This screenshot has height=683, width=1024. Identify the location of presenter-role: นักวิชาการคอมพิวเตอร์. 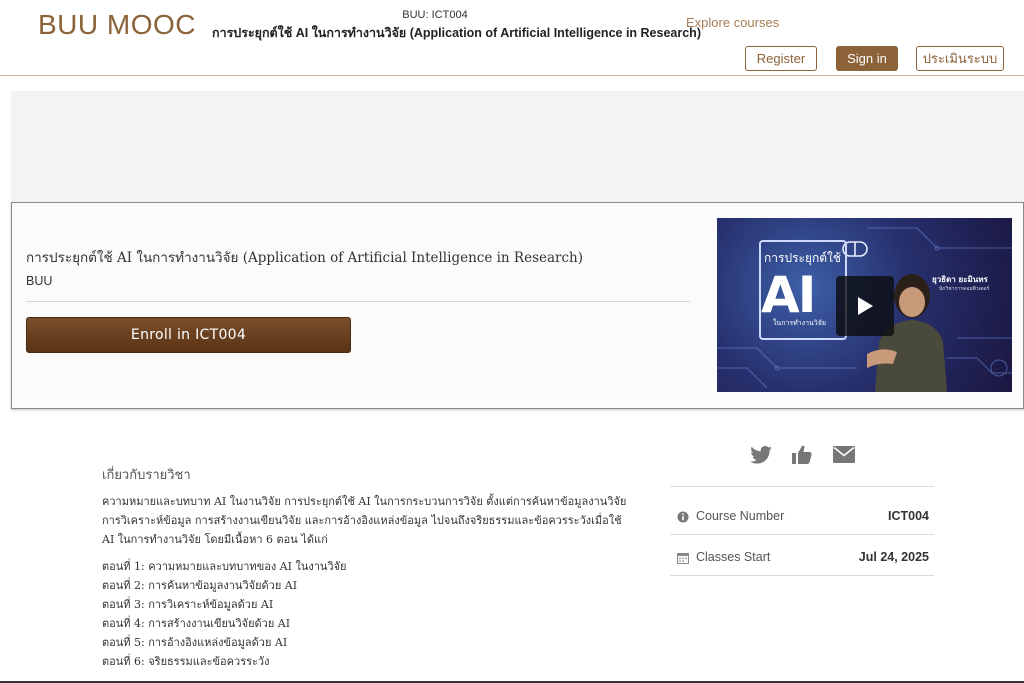
(964, 289).